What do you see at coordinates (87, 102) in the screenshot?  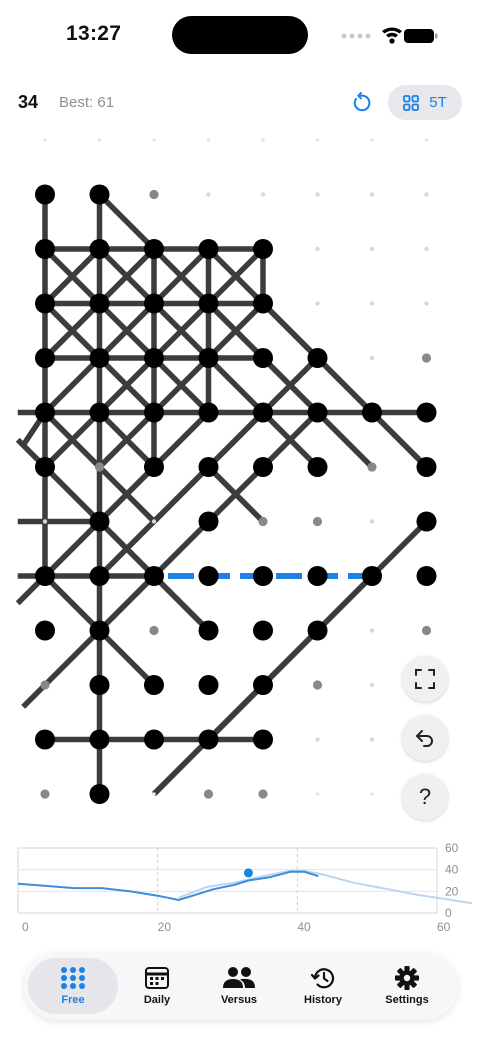 I see `best-score: Best: 61` at bounding box center [87, 102].